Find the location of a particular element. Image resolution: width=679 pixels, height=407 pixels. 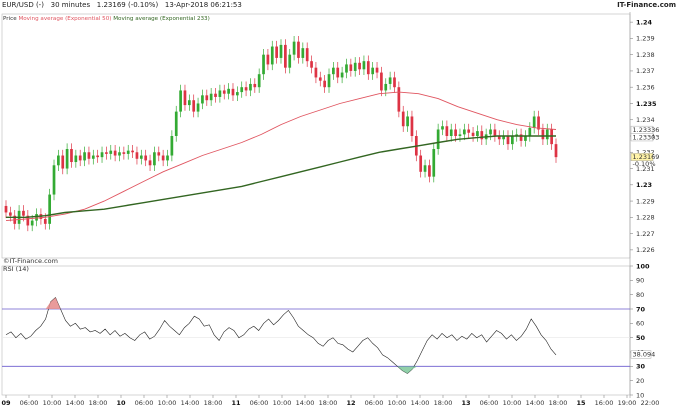

price-y-tick-label: 1.234 is located at coordinates (645, 120).